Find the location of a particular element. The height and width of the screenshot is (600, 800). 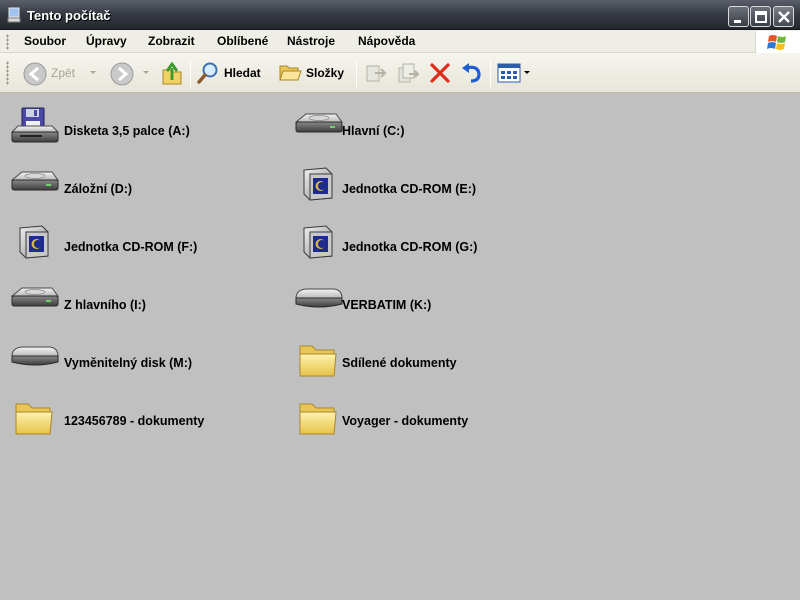

delete-button is located at coordinates (440, 73).